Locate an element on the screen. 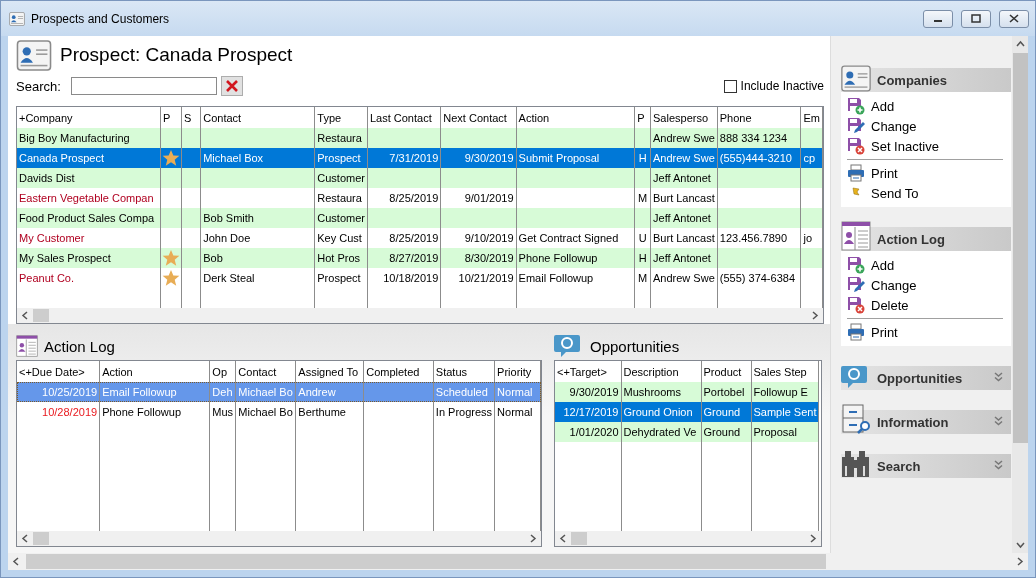 This screenshot has height=578, width=1036. app-icon is located at coordinates (17, 18).